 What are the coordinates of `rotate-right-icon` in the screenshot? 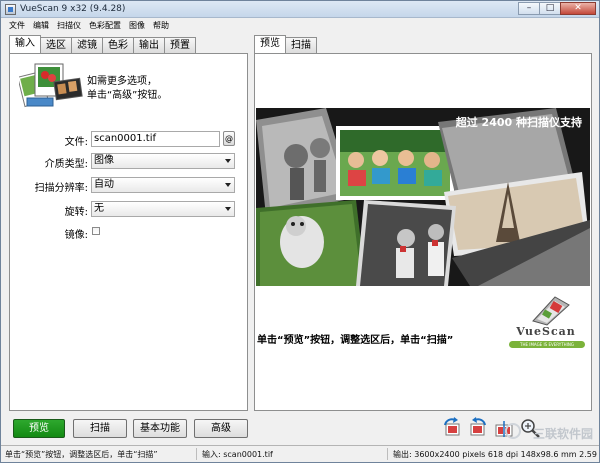 It's located at (478, 428).